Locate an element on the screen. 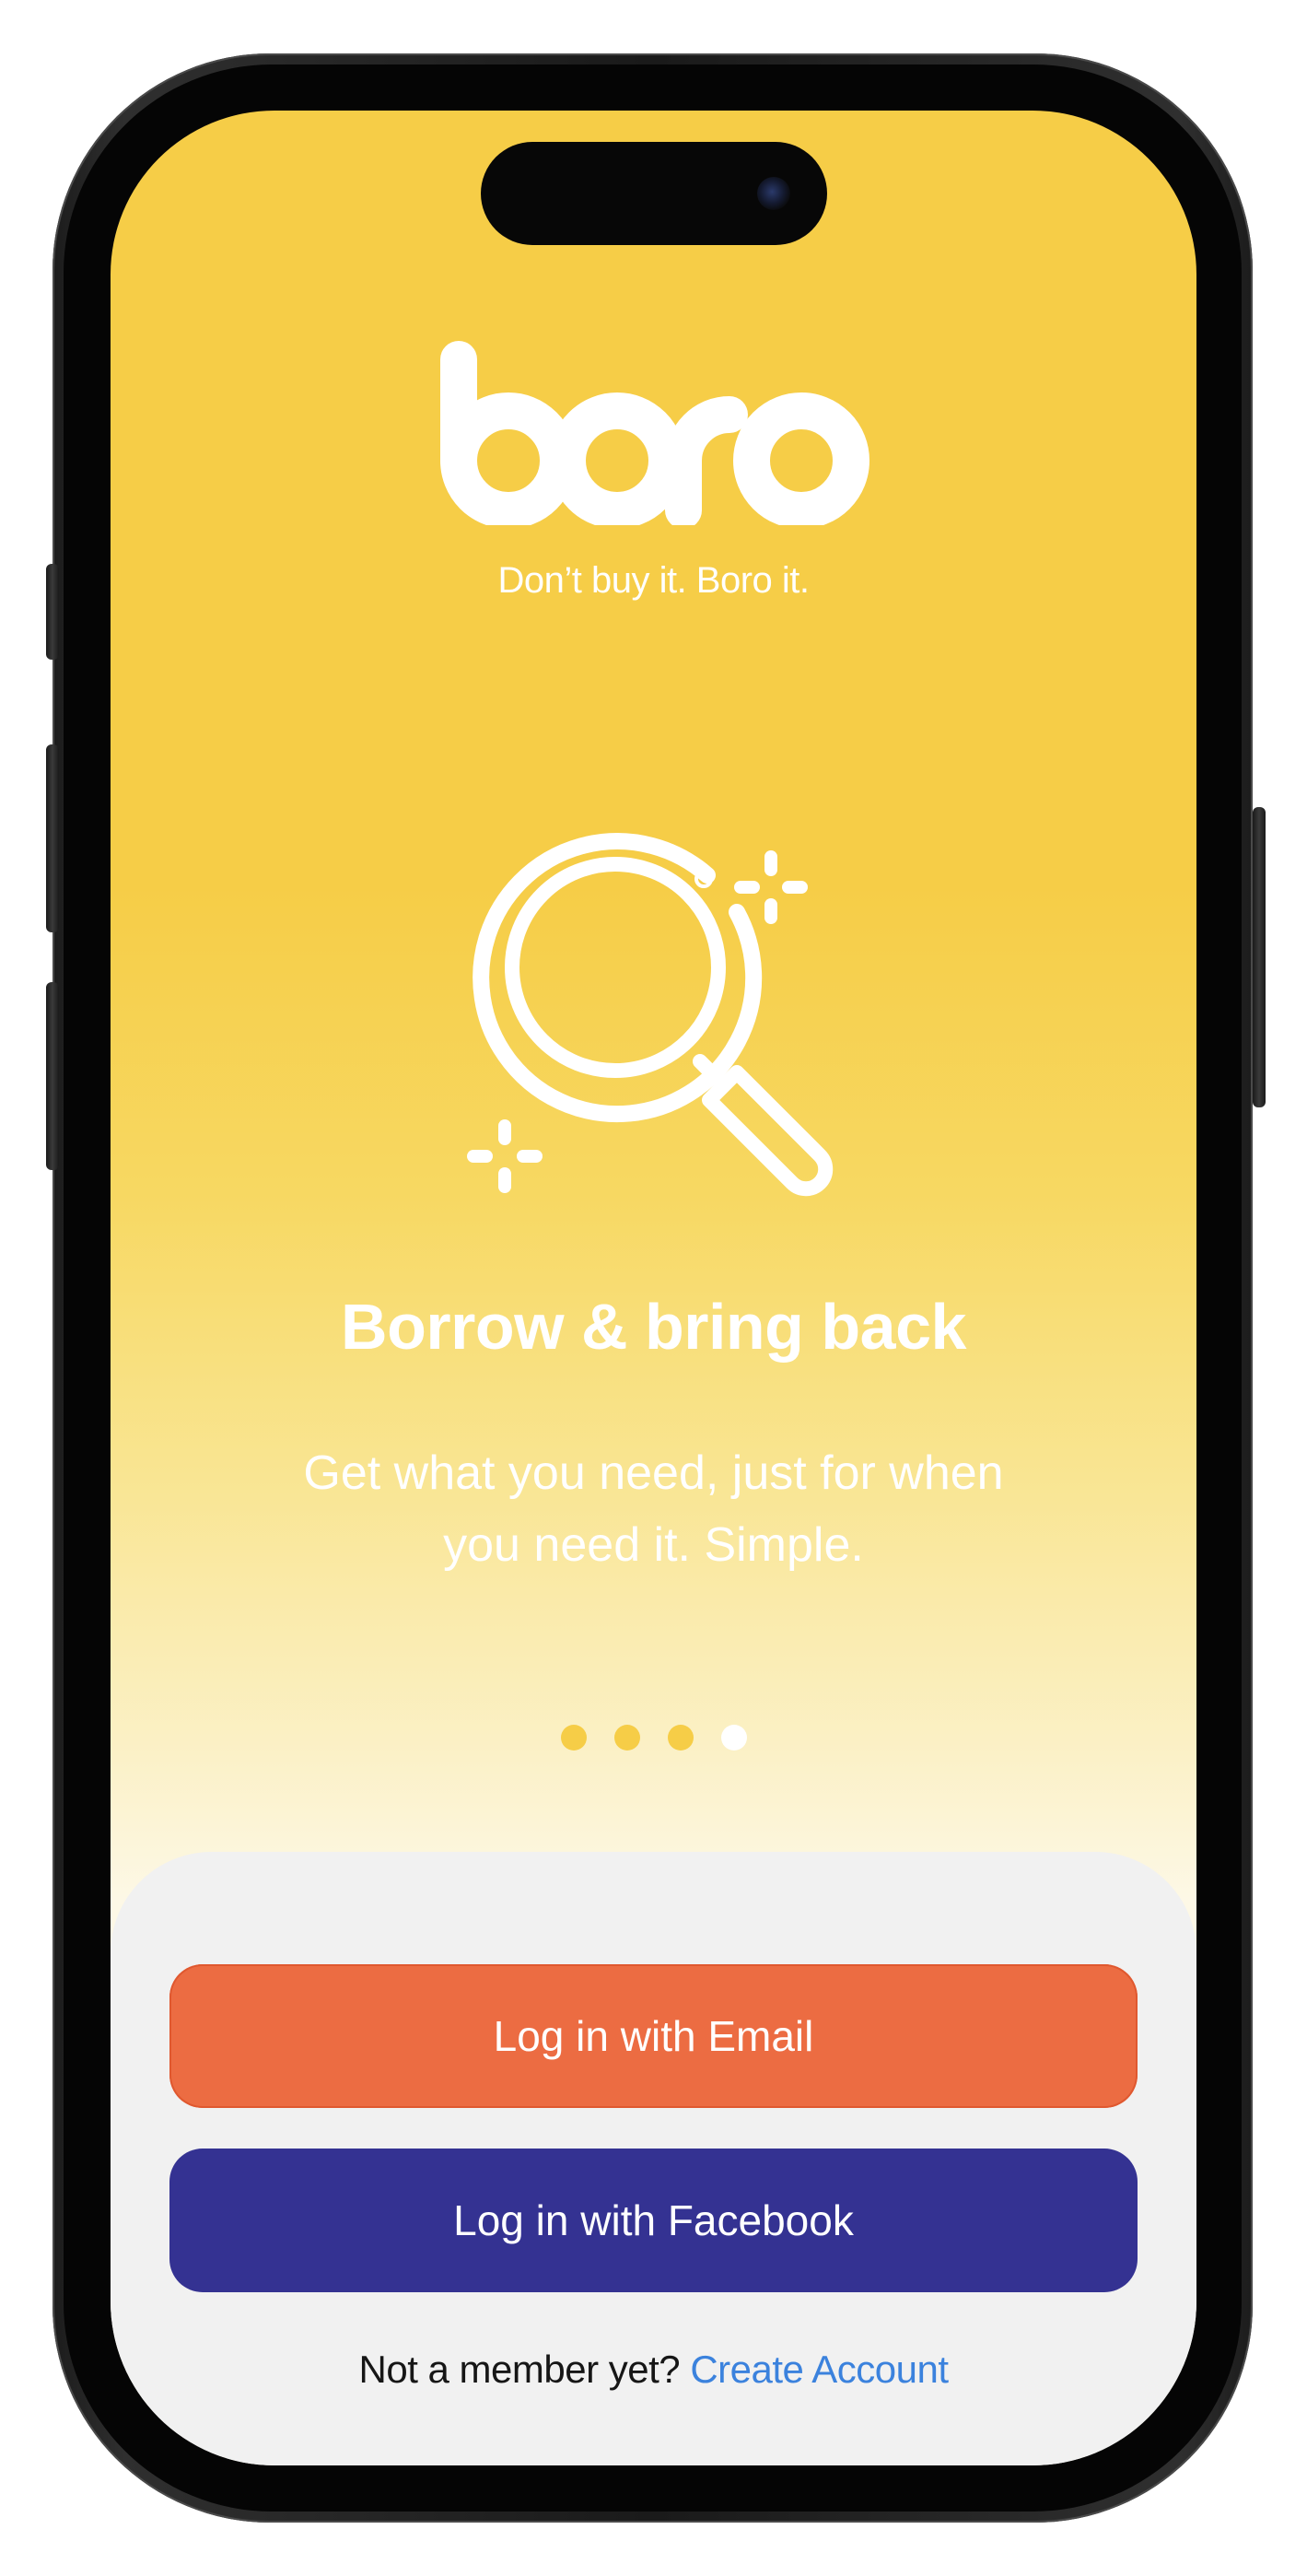  boro-logo is located at coordinates (653, 433).